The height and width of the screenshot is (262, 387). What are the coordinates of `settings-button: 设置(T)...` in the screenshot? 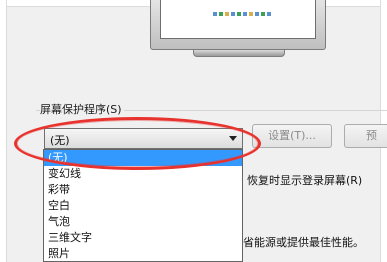 It's located at (292, 136).